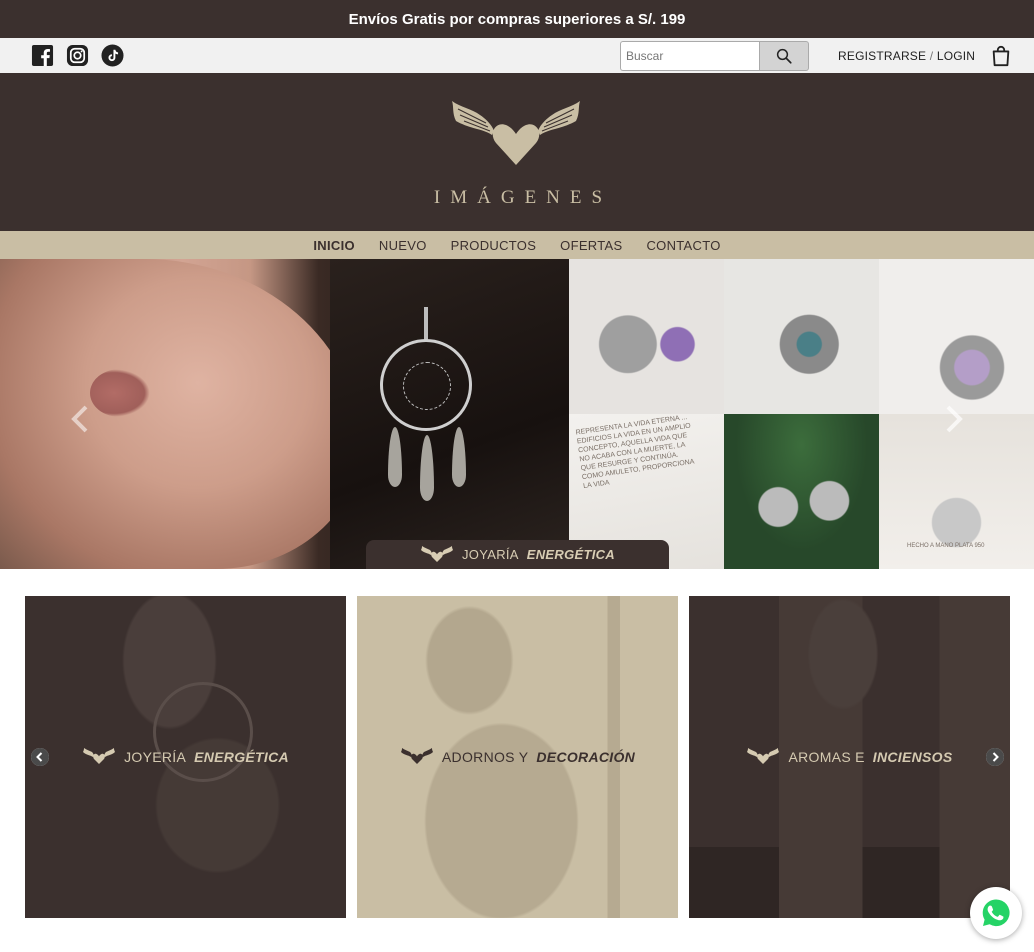 The width and height of the screenshot is (1034, 952). What do you see at coordinates (646, 336) in the screenshot?
I see `product-photo-locket-purple` at bounding box center [646, 336].